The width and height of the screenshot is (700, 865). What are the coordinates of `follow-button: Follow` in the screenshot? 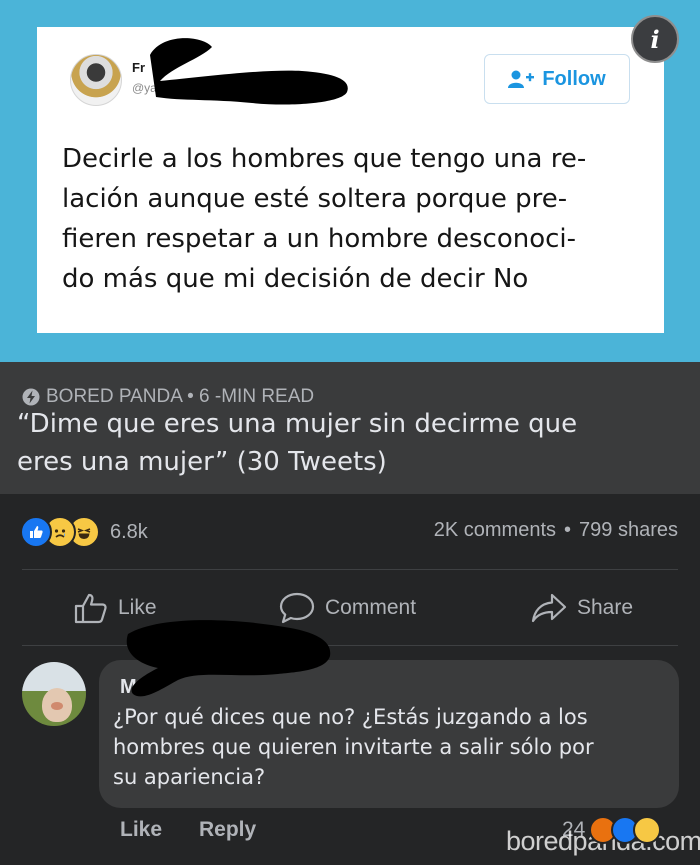 It's located at (557, 79).